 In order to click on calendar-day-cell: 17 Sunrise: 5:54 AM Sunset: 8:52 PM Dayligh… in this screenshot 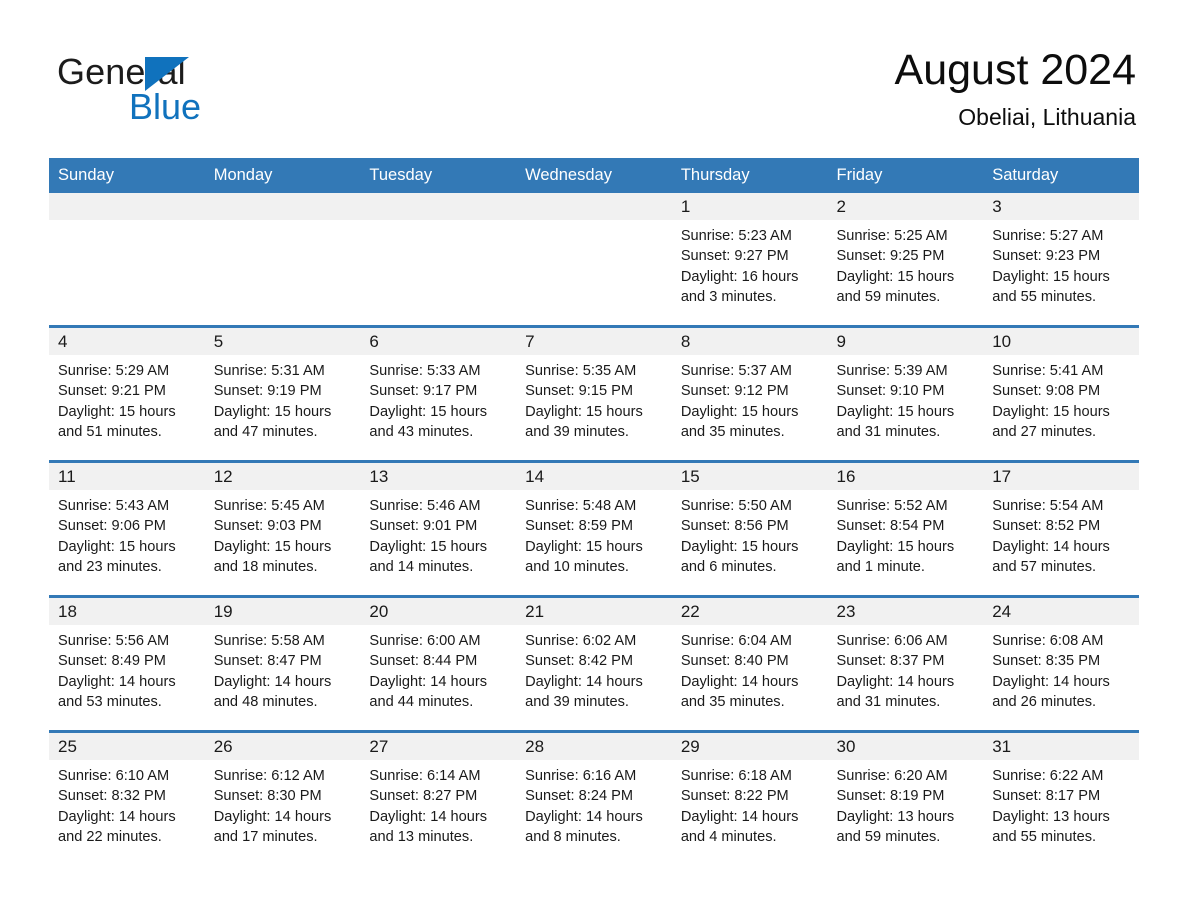, I will do `click(1061, 528)`.